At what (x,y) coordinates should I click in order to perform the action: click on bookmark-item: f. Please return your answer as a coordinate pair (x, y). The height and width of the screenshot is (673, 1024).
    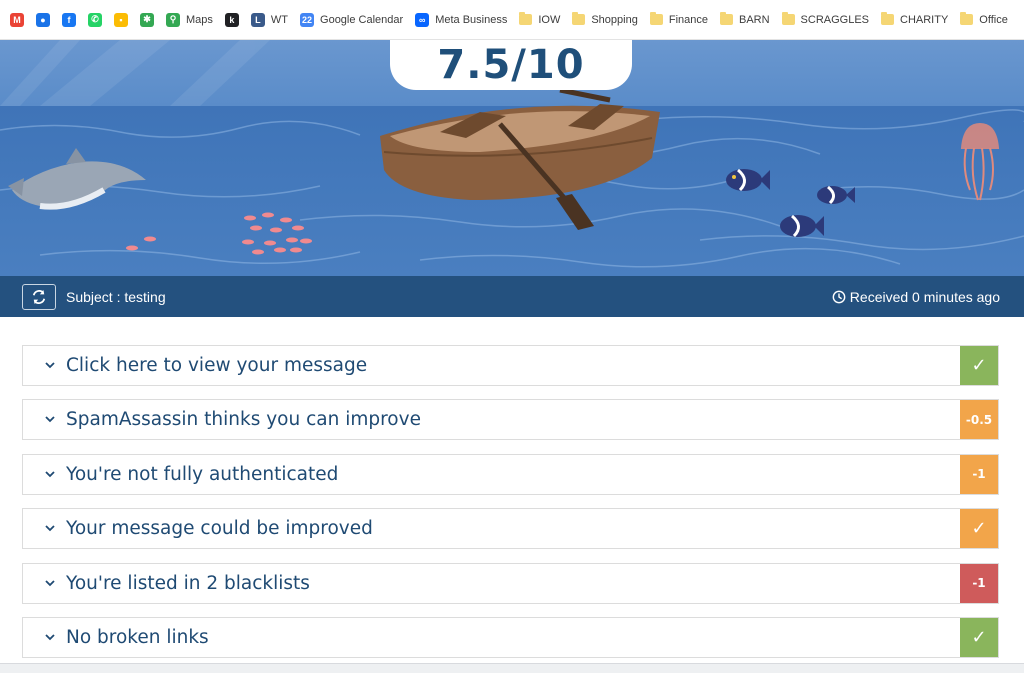
    Looking at the image, I should click on (69, 20).